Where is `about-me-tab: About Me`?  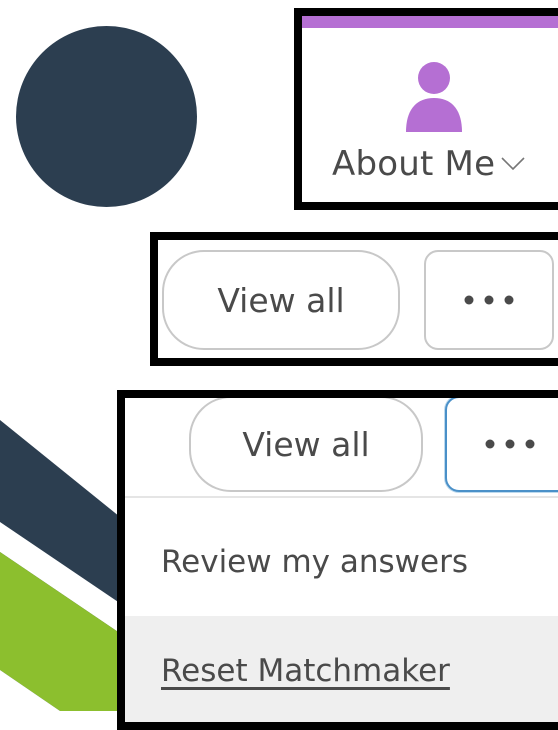
about-me-tab: About Me is located at coordinates (428, 164).